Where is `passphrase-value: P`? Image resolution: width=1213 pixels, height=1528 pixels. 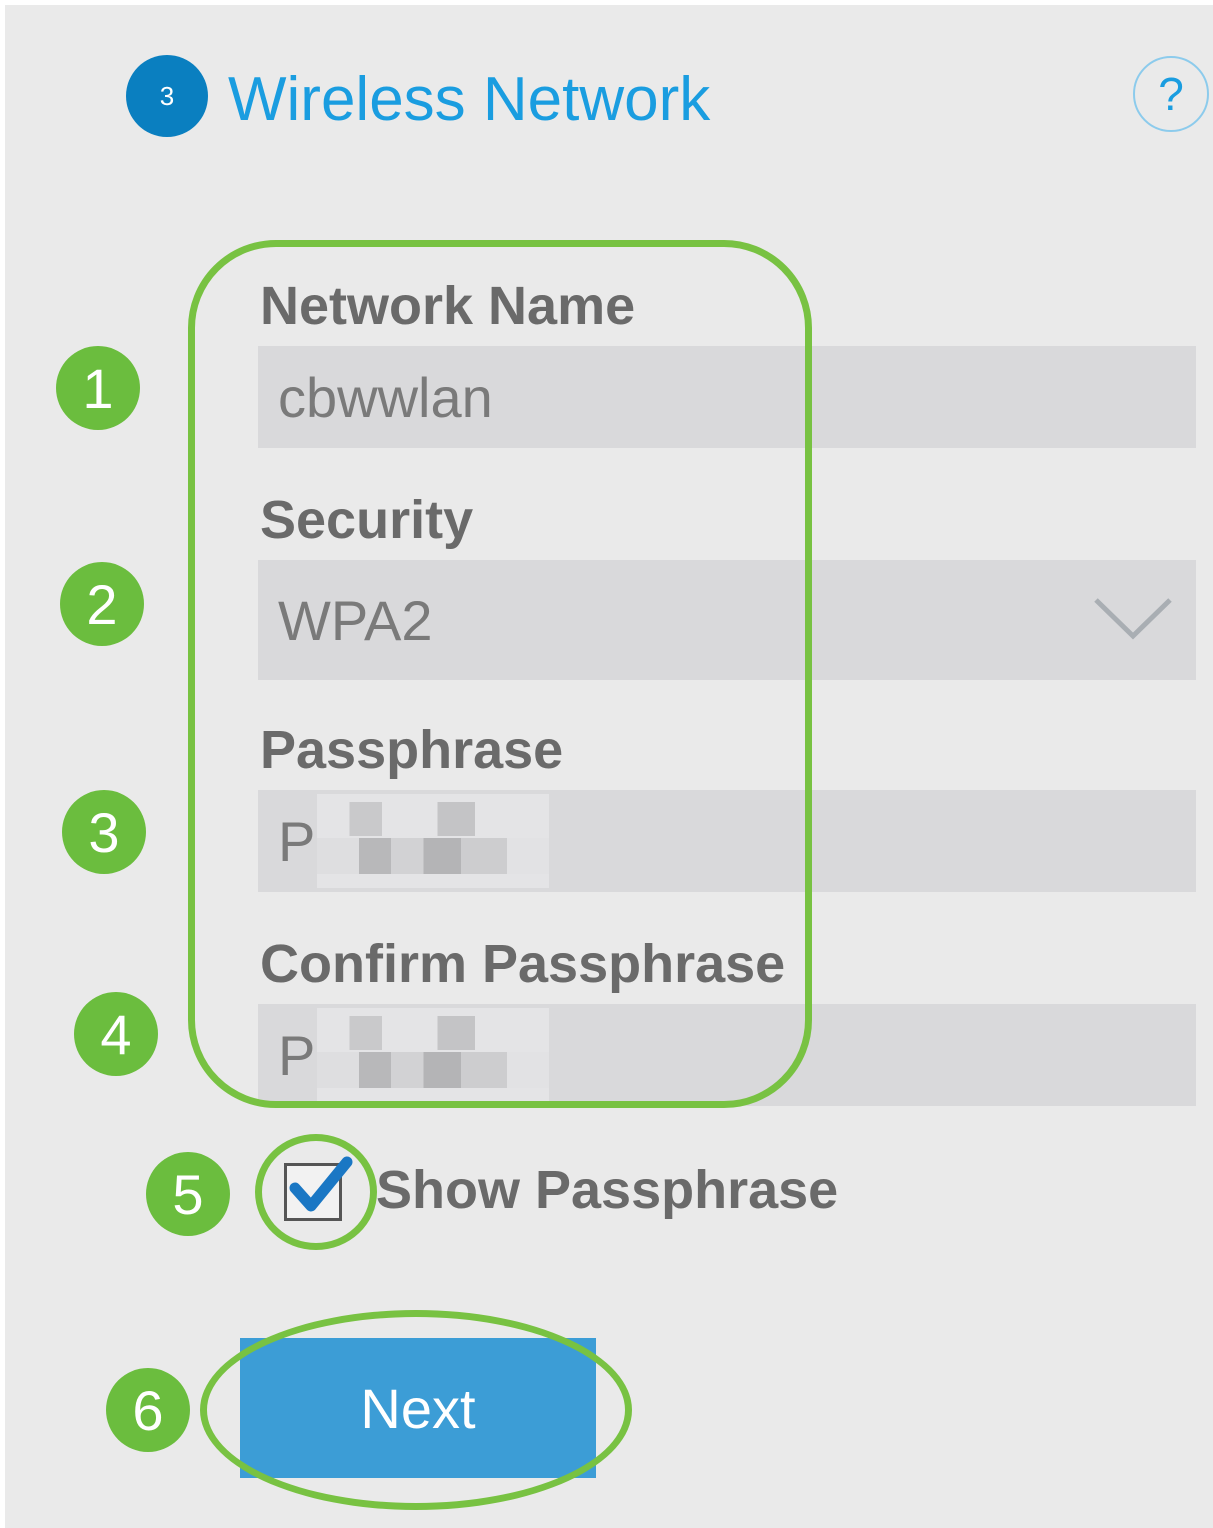
passphrase-value: P is located at coordinates (297, 841).